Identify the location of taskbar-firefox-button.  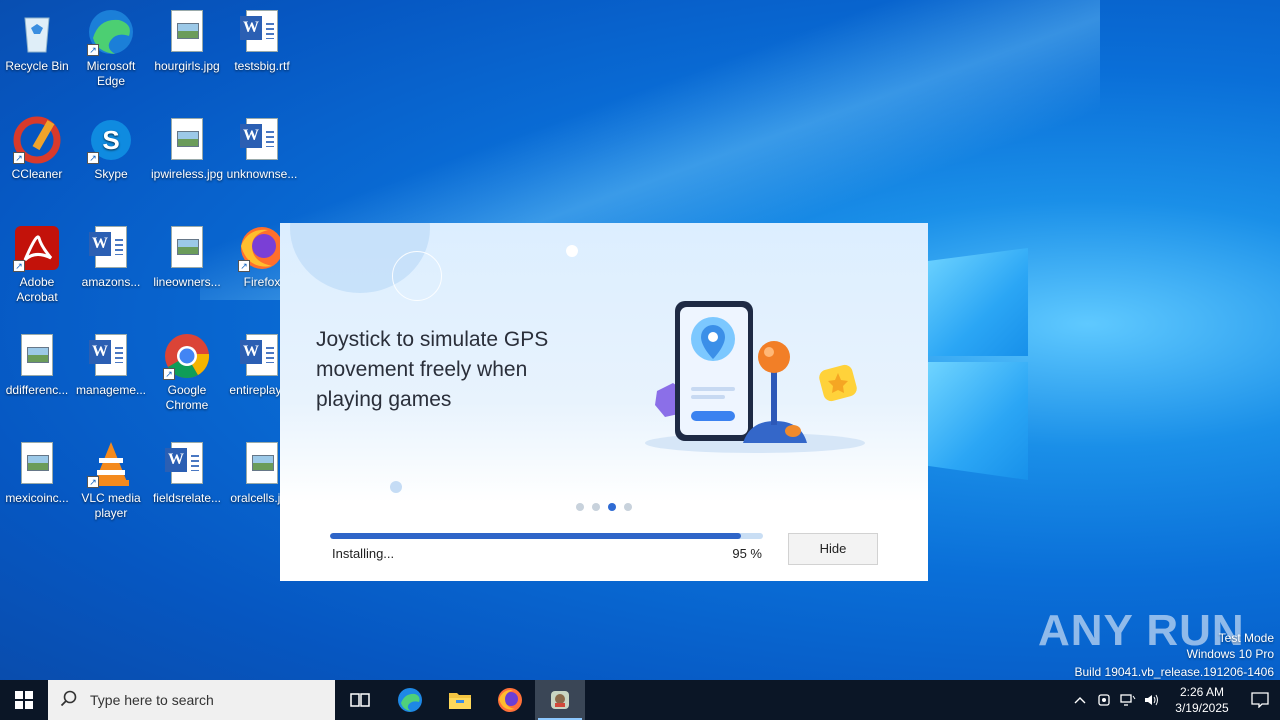
(510, 700).